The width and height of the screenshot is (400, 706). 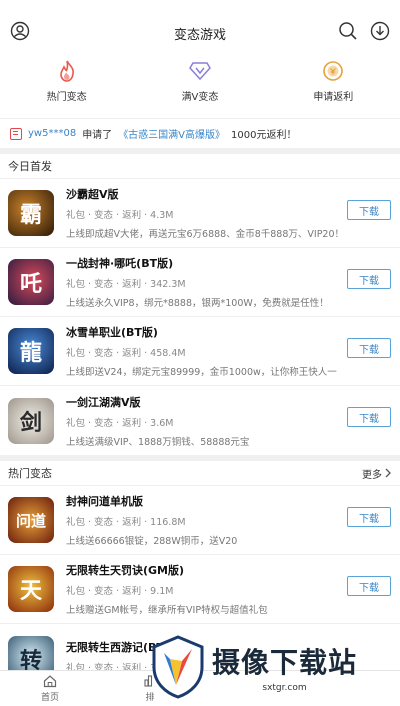 What do you see at coordinates (126, 353) in the screenshot?
I see `game-meta: 礼包 · 变态 · 返利 · 458.4M` at bounding box center [126, 353].